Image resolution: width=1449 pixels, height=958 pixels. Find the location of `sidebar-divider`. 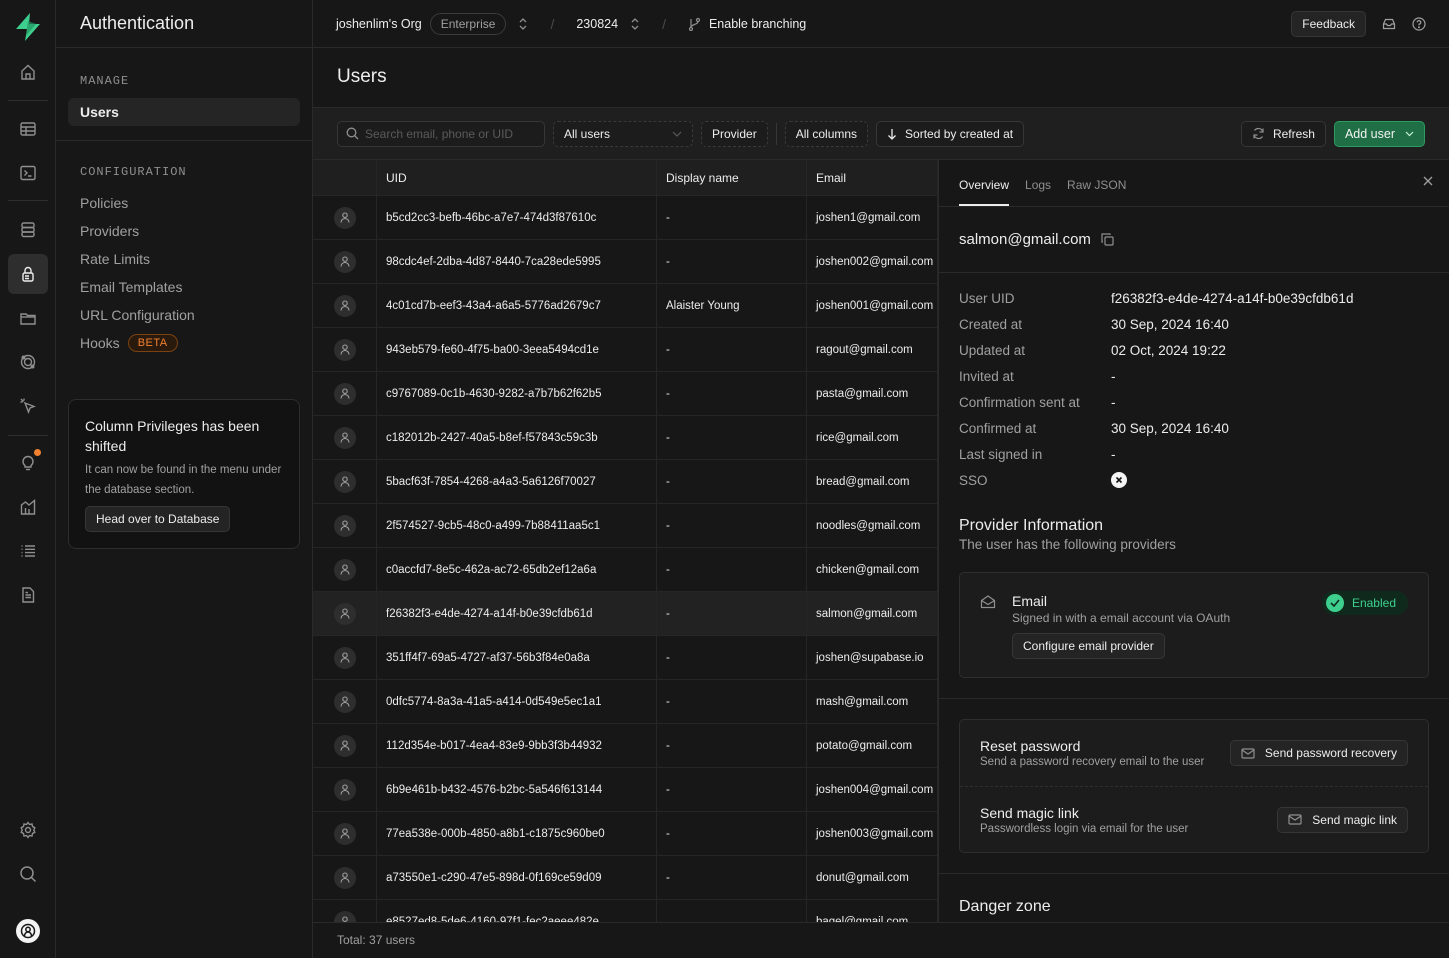

sidebar-divider is located at coordinates (184, 140).